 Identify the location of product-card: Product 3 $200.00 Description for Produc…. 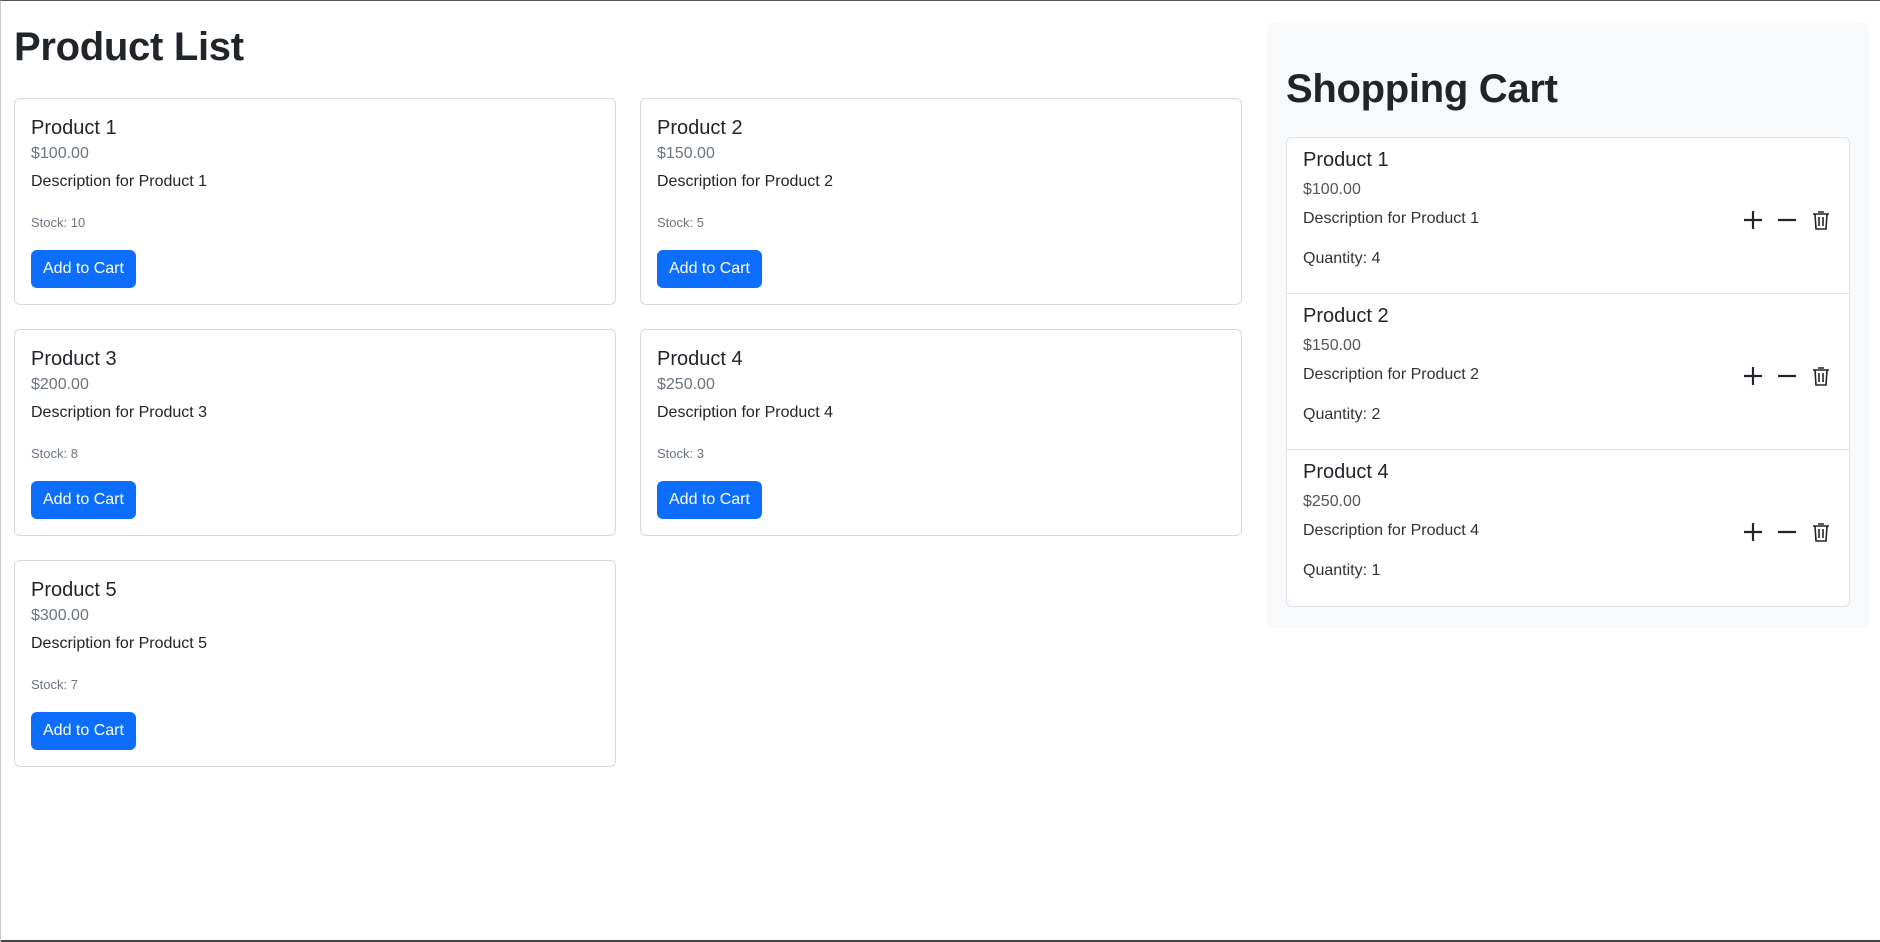
(315, 432).